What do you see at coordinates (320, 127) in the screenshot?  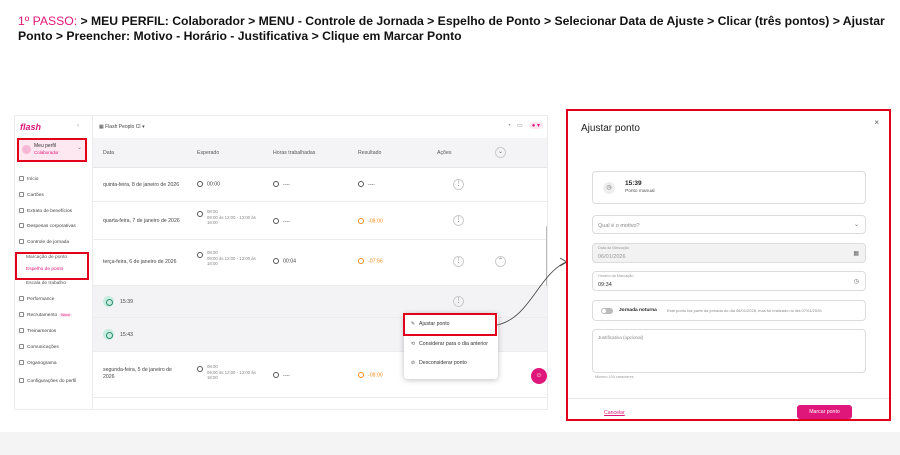 I see `topbar: ▦ Flash Peoplo CI ▾ ◔ ▭ ● ▾` at bounding box center [320, 127].